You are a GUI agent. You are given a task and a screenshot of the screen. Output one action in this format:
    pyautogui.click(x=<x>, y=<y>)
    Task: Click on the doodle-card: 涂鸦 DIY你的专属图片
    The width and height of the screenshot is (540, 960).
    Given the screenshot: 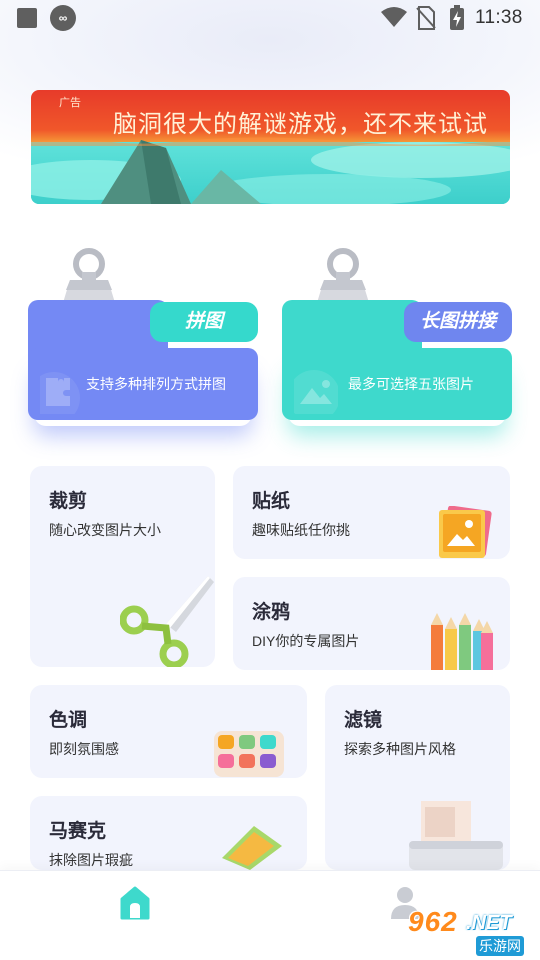 What is the action you would take?
    pyautogui.click(x=371, y=623)
    